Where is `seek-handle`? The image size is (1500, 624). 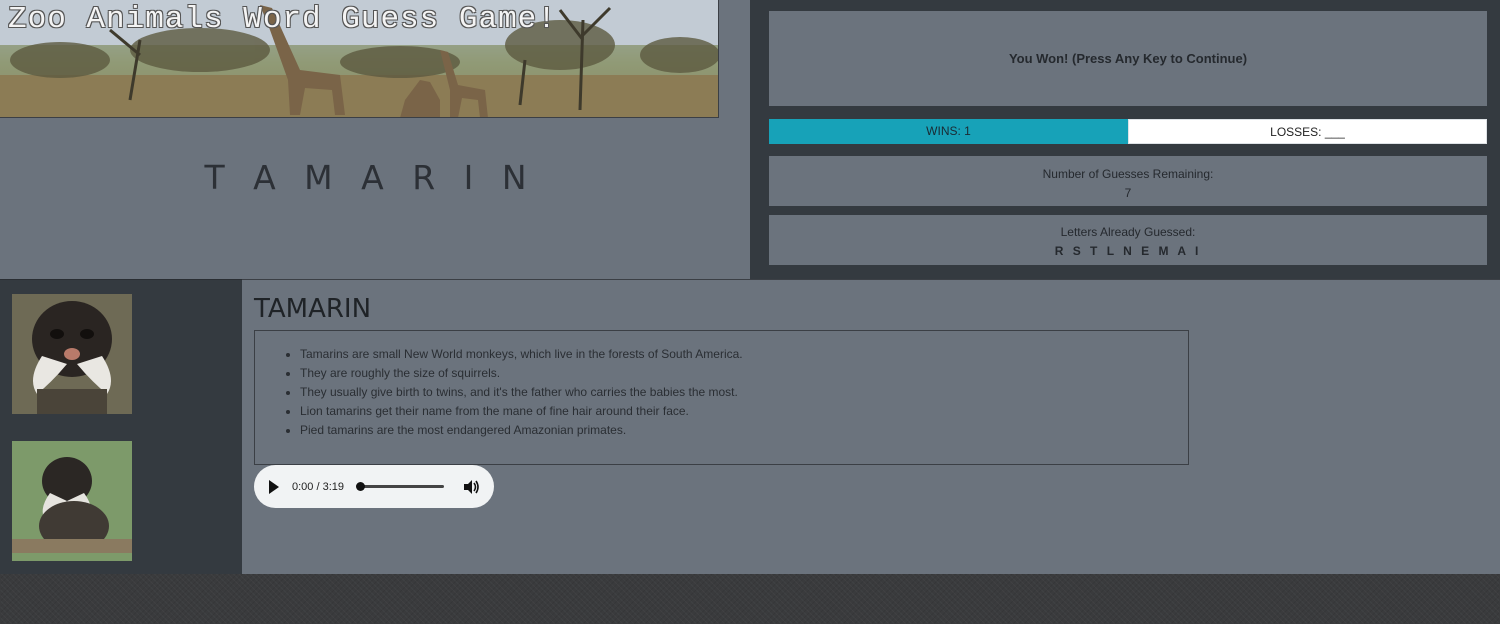 seek-handle is located at coordinates (360, 486).